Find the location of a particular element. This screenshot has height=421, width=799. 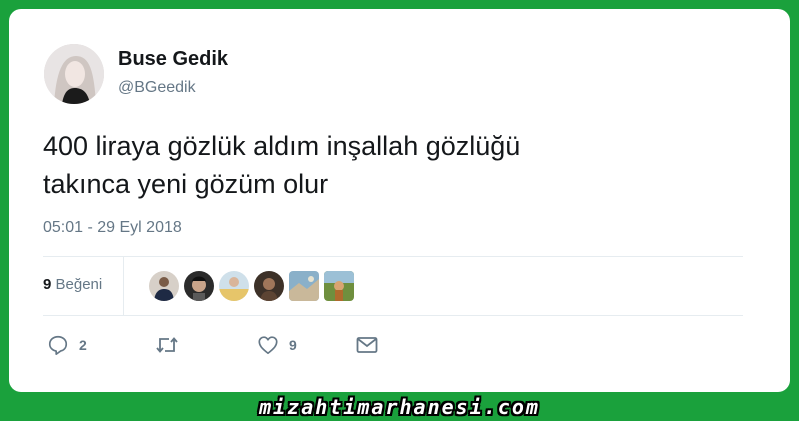

retweet-button is located at coordinates (167, 345).